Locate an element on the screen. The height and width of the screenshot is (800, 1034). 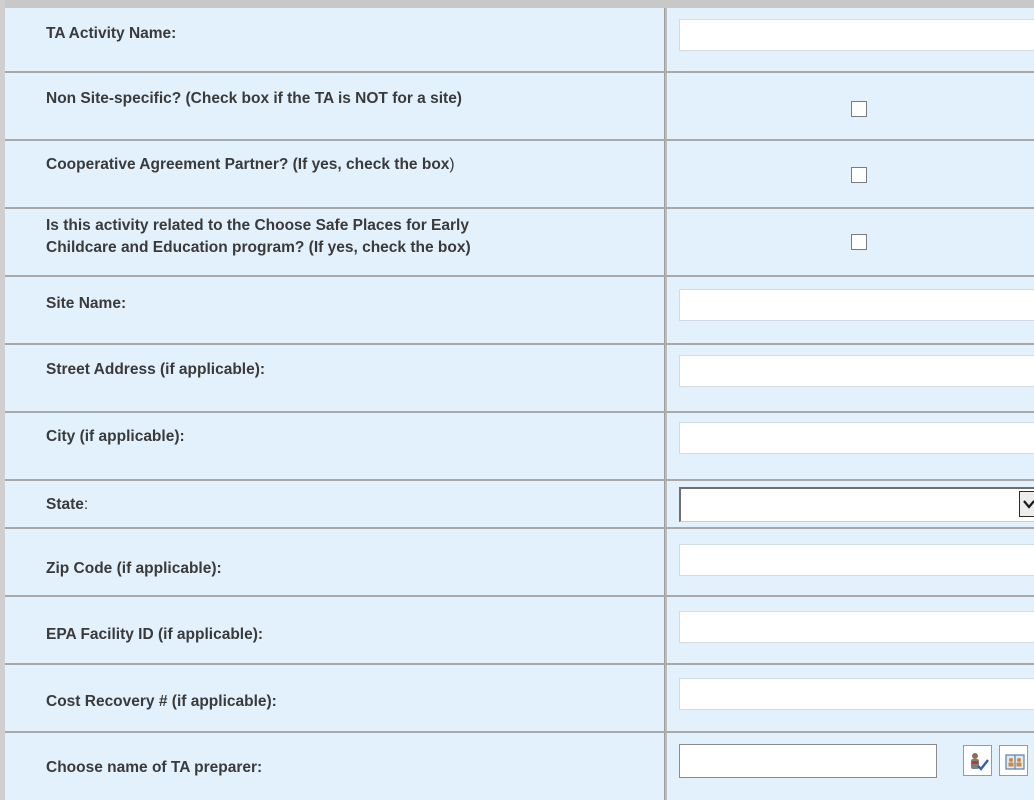
check-names-button is located at coordinates (977, 760).